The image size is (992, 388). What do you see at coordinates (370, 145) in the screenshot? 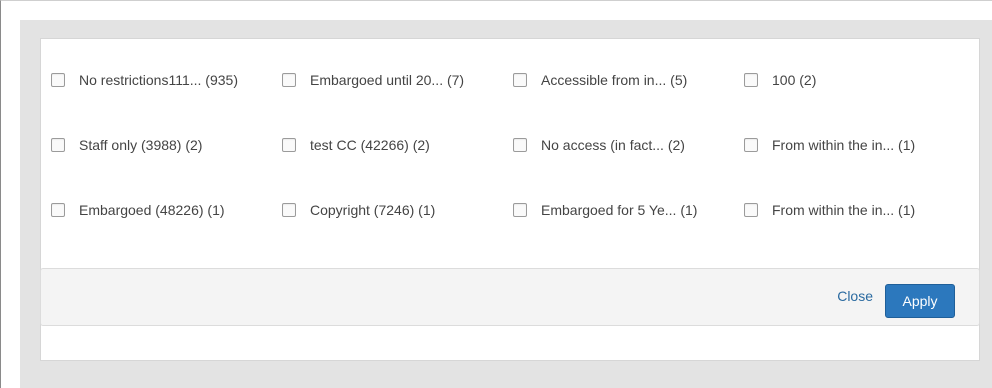
I see `filter-option-label: test CC (42266) (2)` at bounding box center [370, 145].